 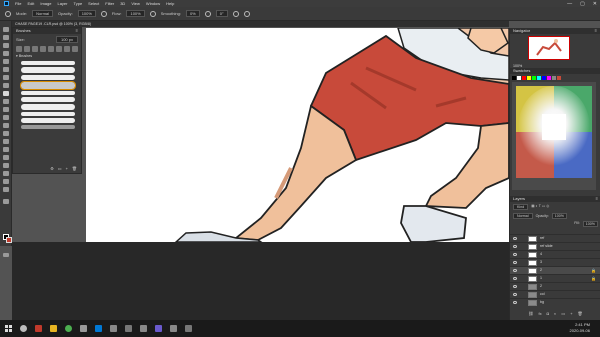 I want to click on blur-tool-icon, so click(x=6, y=133).